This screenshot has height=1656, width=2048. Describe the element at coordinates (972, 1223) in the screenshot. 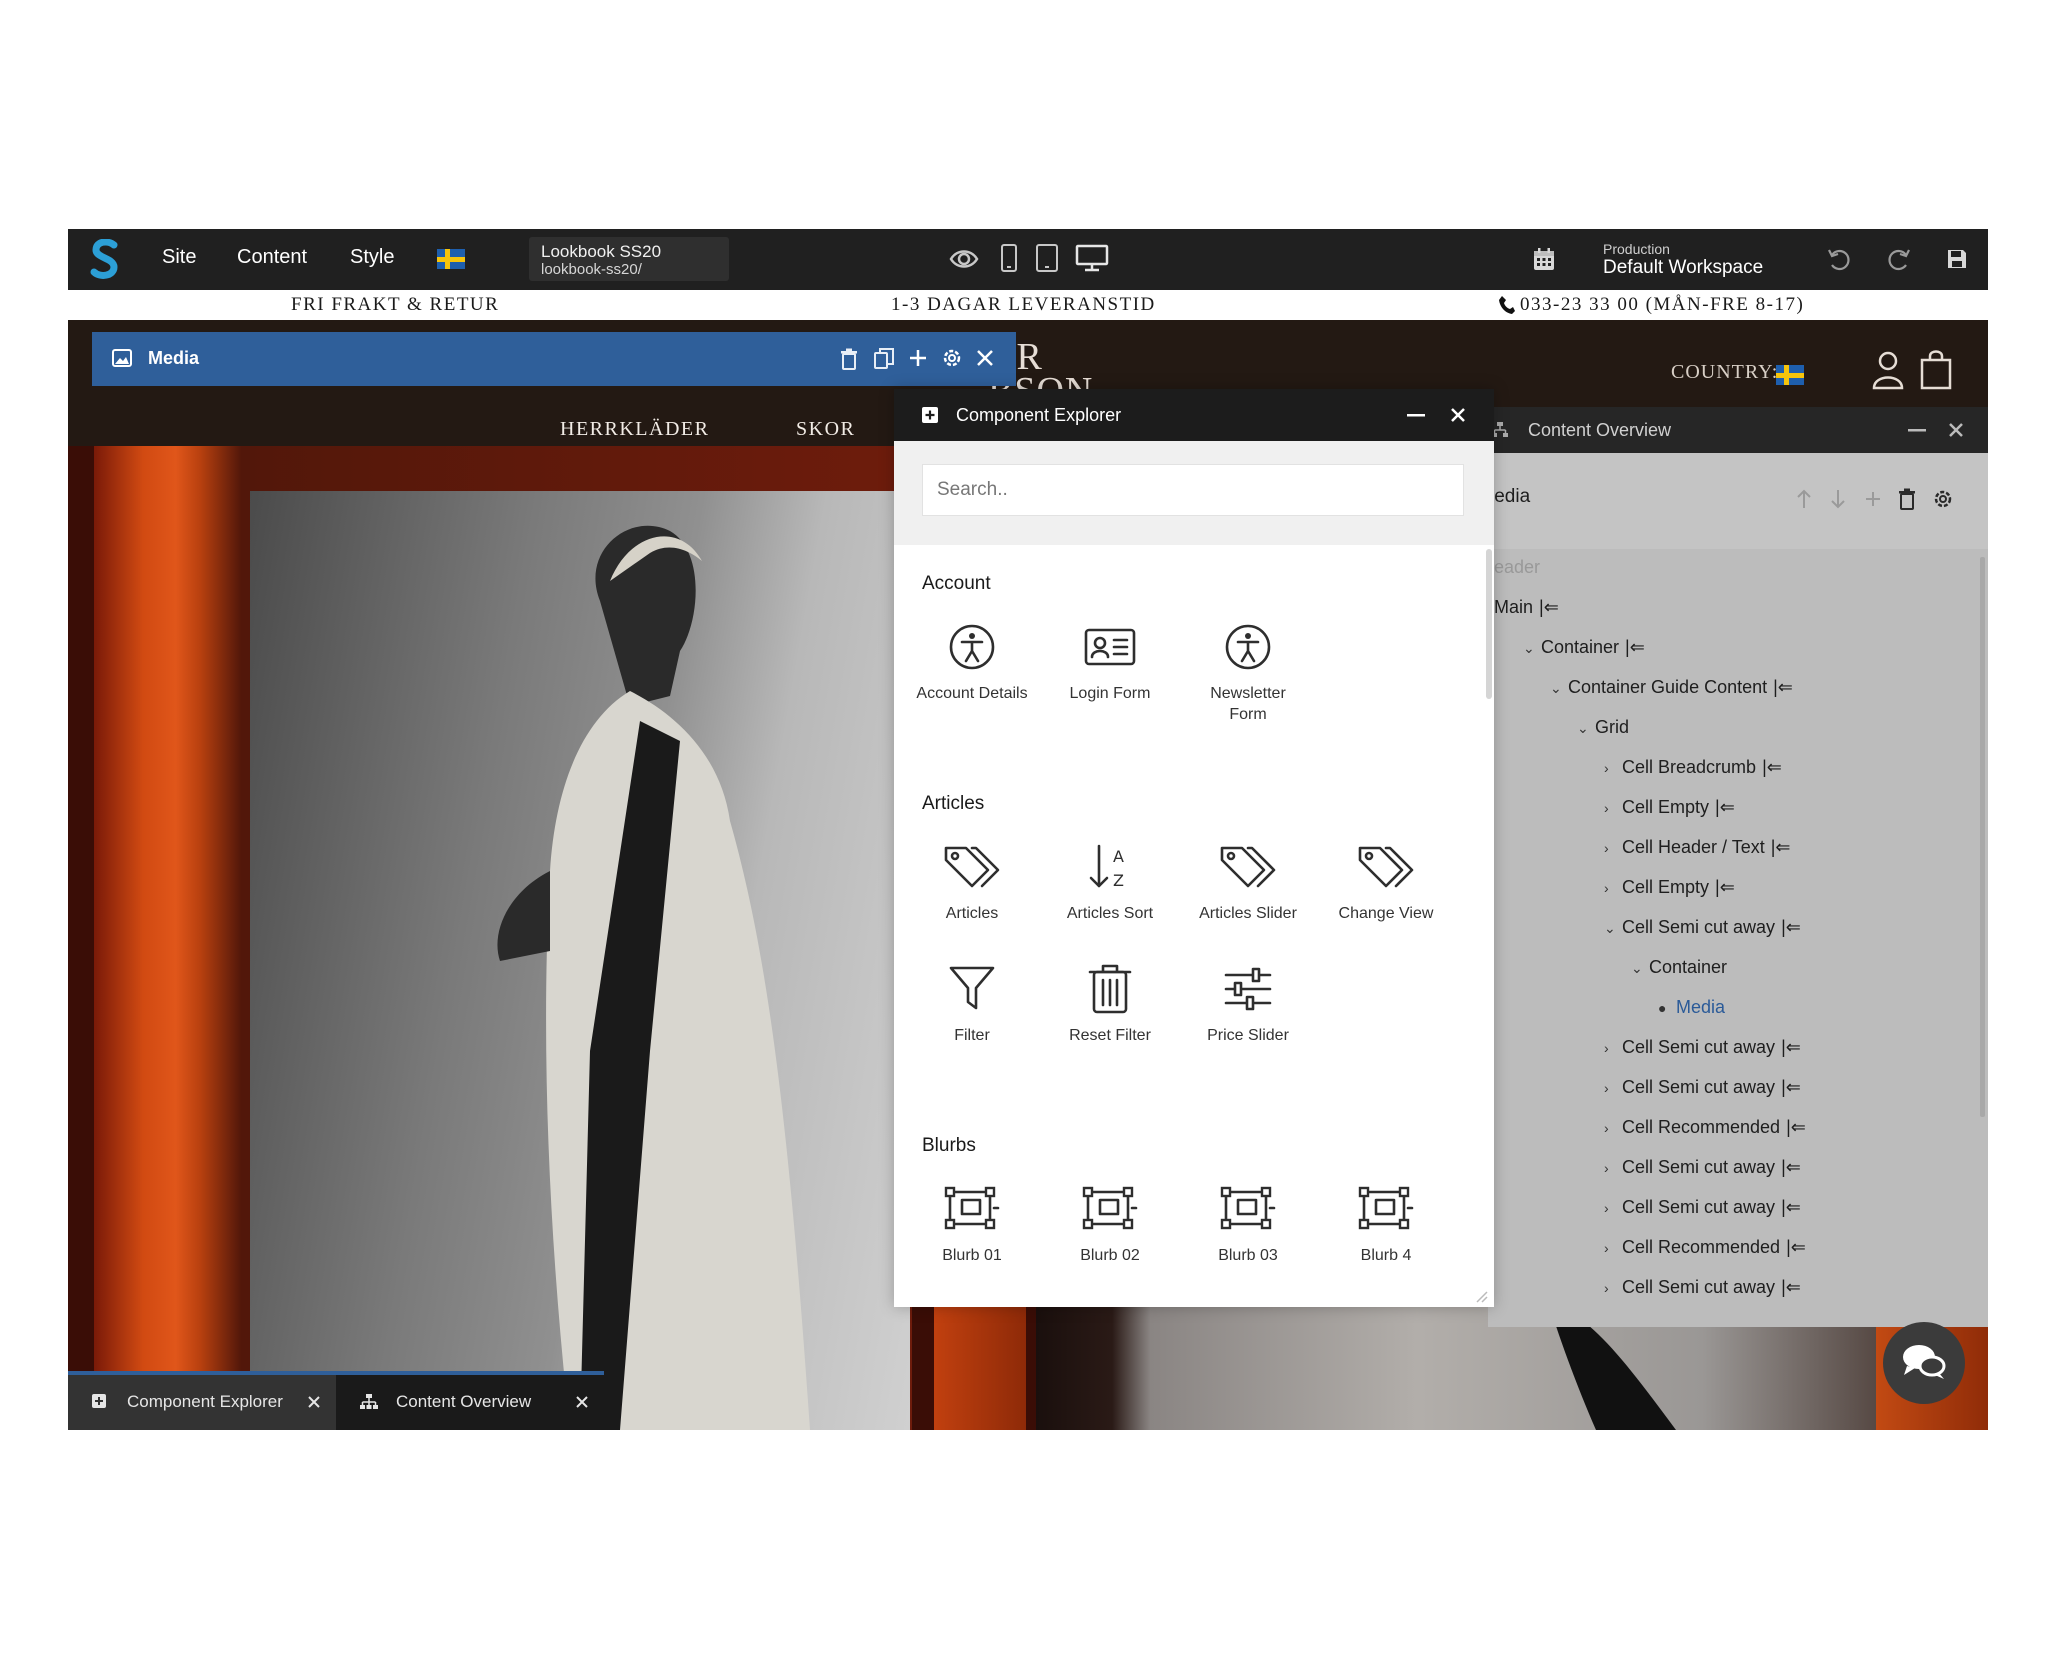

I see `component-item-blurb-01: Blurb 01` at that location.